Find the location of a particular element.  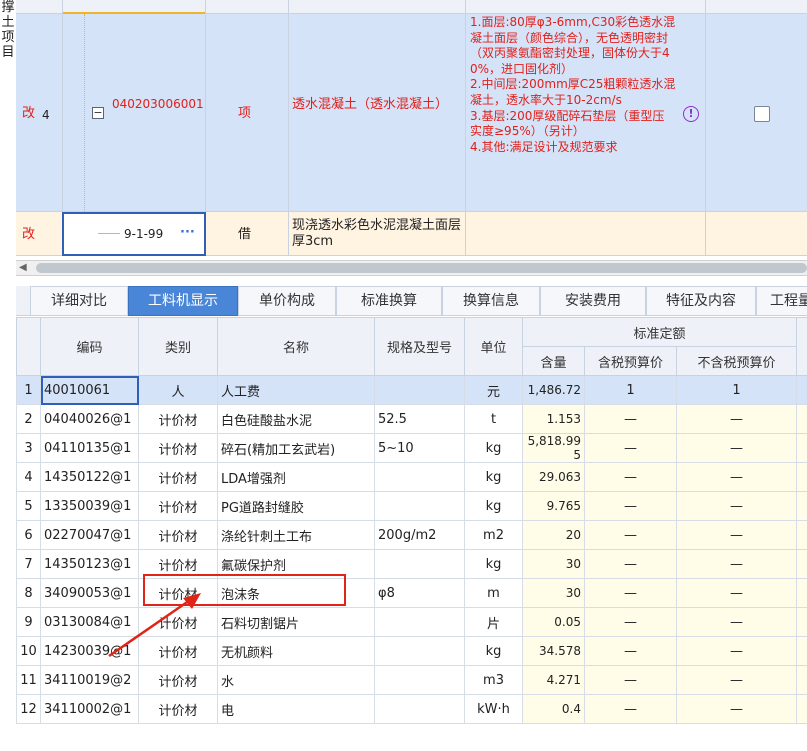

table-cell-tax: 1 is located at coordinates (630, 390).